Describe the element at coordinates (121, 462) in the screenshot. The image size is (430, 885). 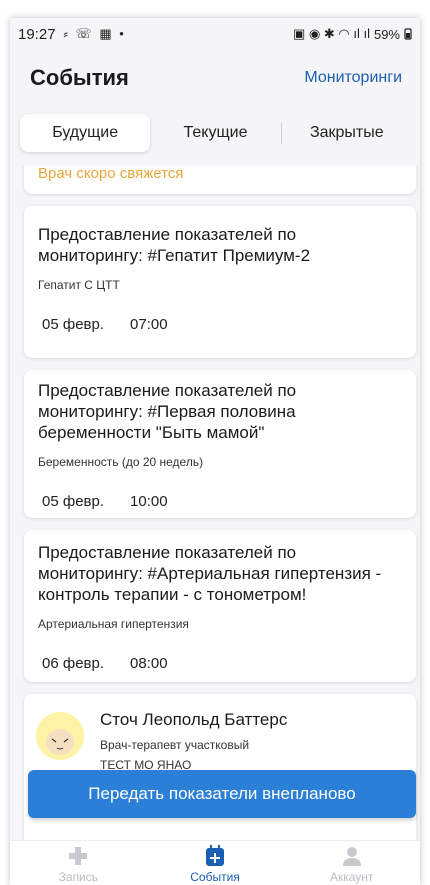
I see `event-category: Беременность (до 20 недель)` at that location.